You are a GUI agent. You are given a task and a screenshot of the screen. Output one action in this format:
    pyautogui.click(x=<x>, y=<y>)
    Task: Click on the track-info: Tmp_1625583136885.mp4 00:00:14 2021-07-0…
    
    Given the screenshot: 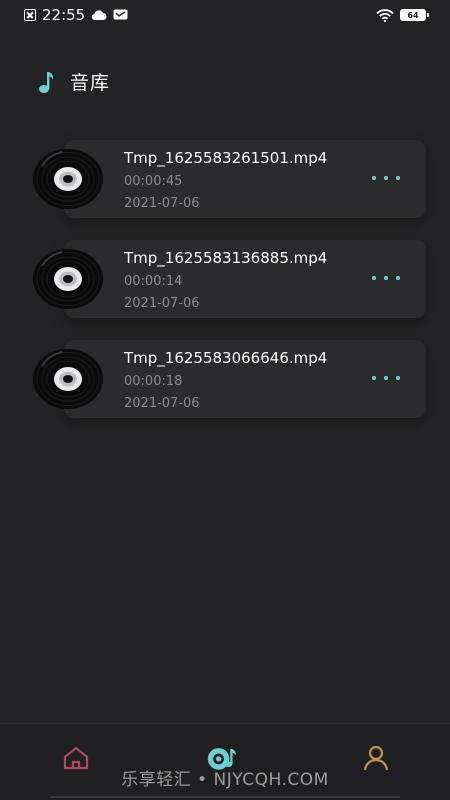 What is the action you would take?
    pyautogui.click(x=225, y=281)
    